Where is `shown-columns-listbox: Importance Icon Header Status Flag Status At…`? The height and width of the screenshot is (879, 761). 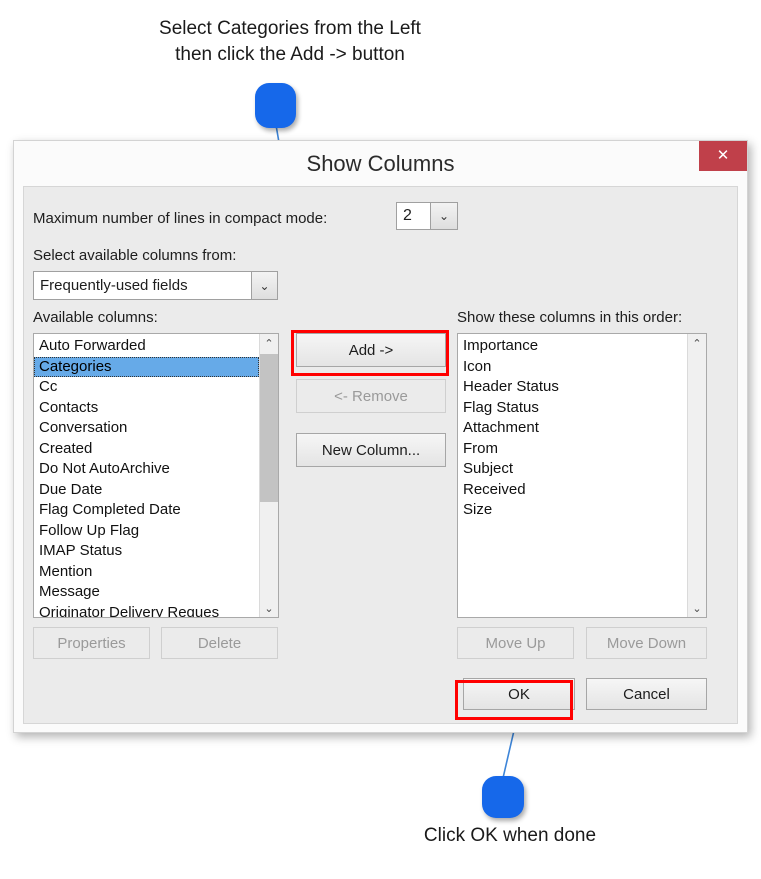
shown-columns-listbox: Importance Icon Header Status Flag Status At… is located at coordinates (582, 475).